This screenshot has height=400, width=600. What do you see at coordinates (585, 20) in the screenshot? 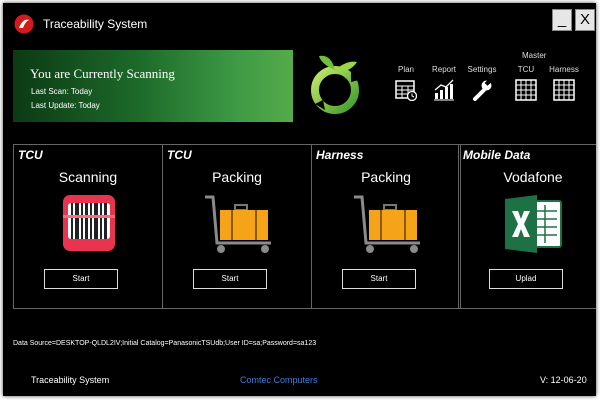
I see `close-button: X` at bounding box center [585, 20].